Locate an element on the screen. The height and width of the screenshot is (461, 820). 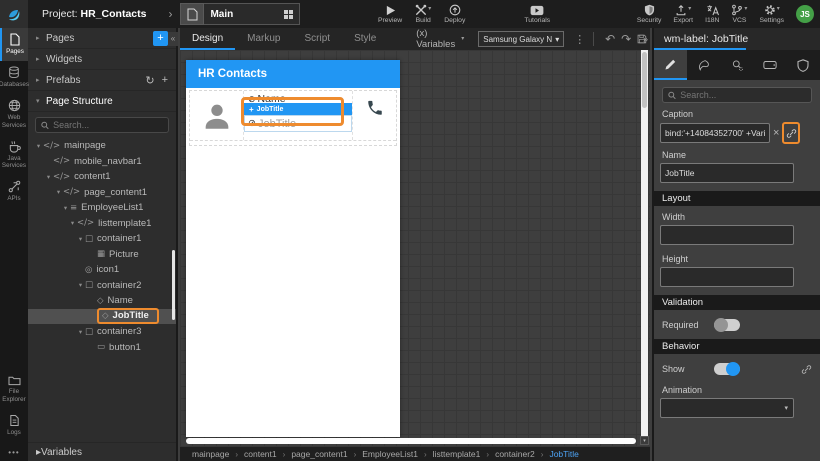
tree-item-button1: ▭ button1 is located at coordinates (102, 348).